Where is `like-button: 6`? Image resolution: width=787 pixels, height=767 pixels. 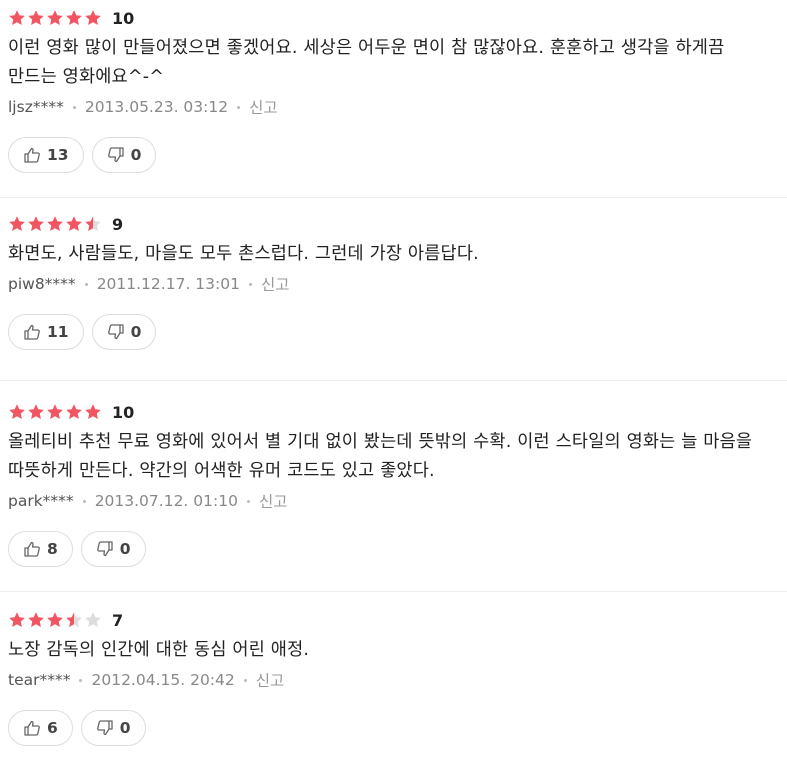 like-button: 6 is located at coordinates (40, 728).